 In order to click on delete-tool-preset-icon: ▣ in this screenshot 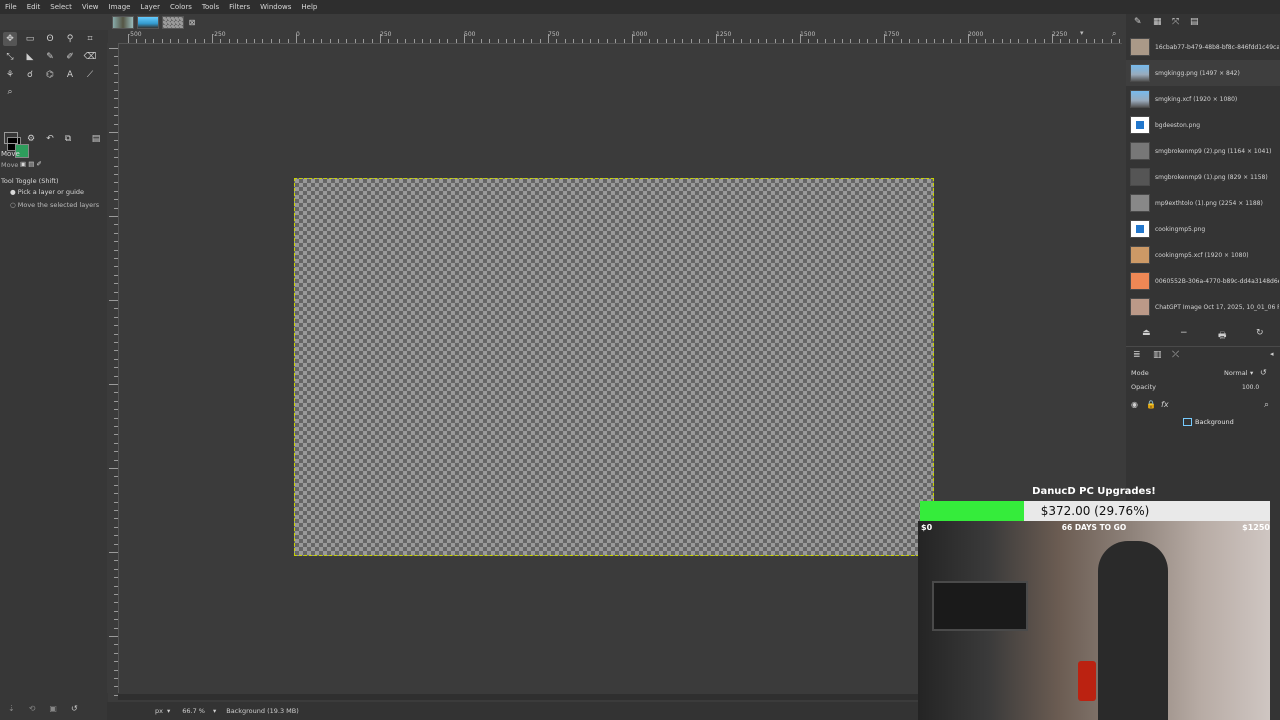, I will do `click(53, 711)`.